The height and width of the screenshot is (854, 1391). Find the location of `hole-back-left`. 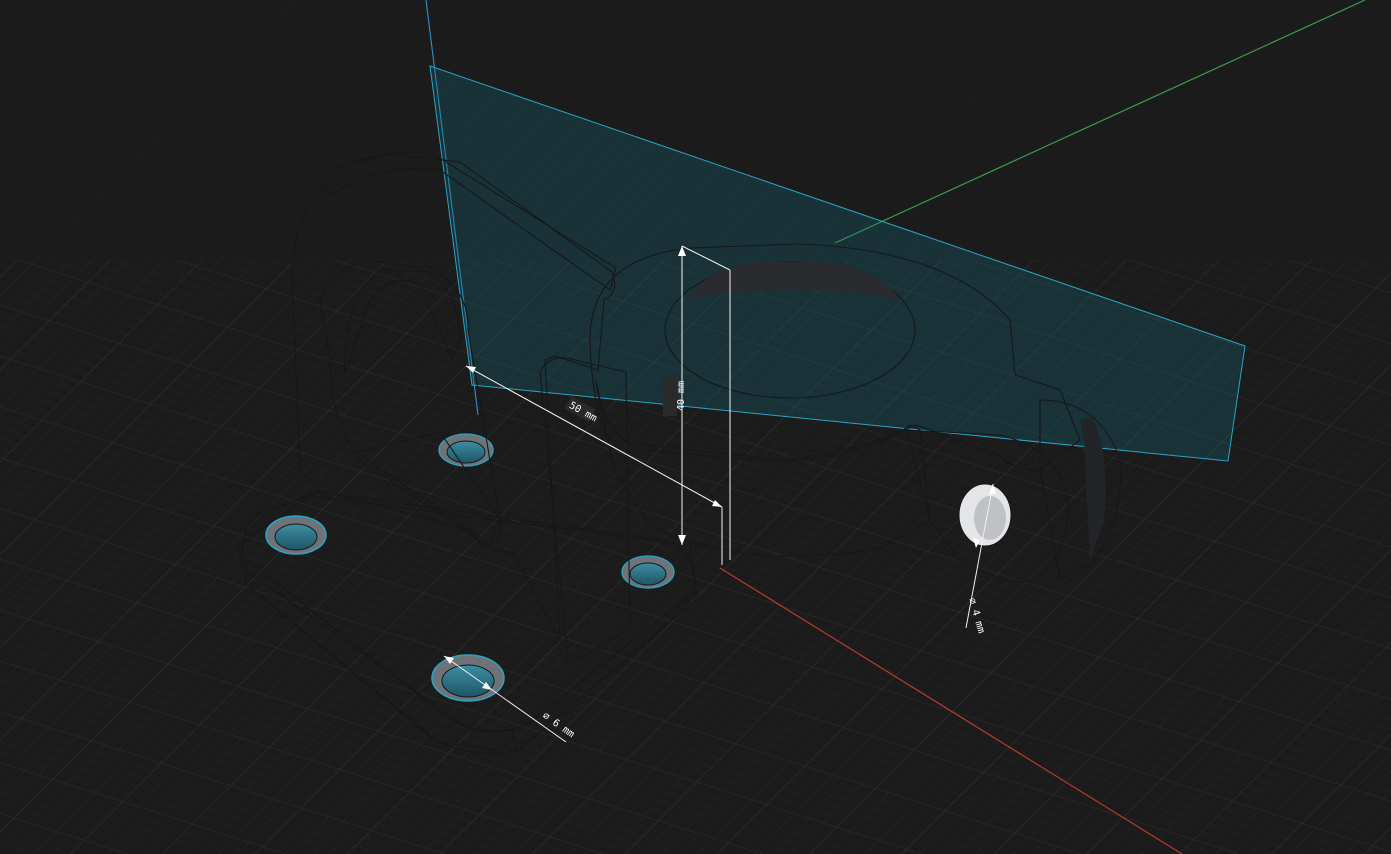

hole-back-left is located at coordinates (466, 450).